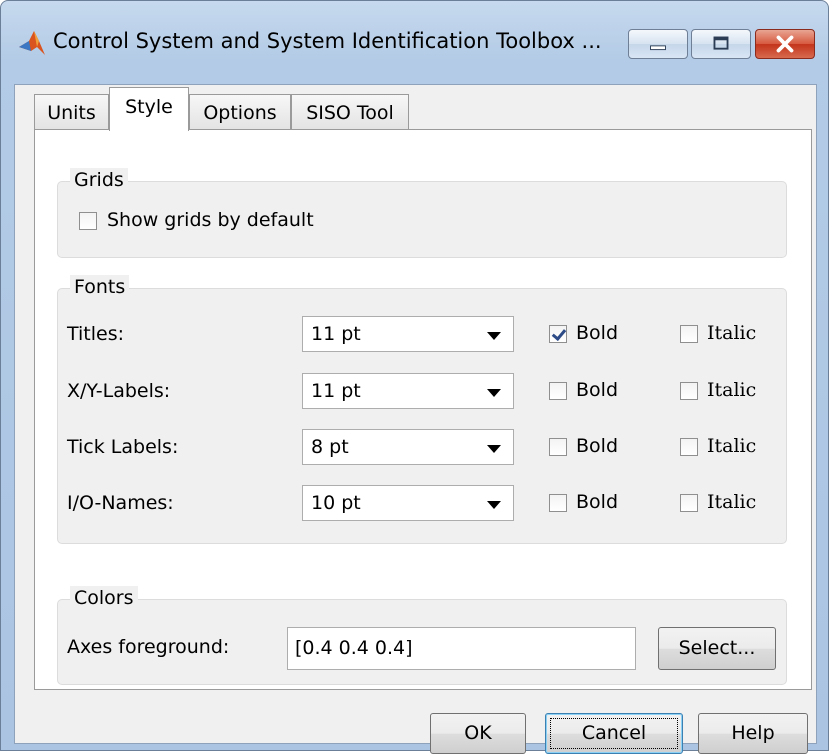 This screenshot has width=829, height=754. I want to click on cancel-button: Cancel, so click(614, 733).